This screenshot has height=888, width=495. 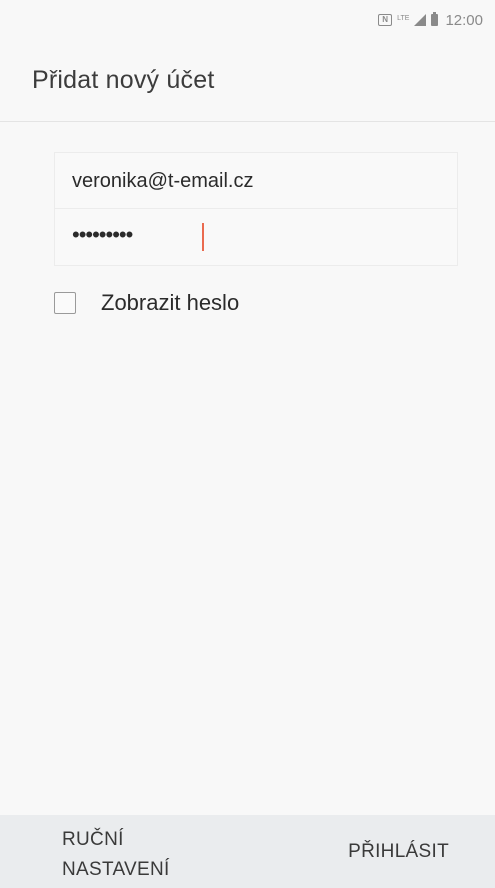 What do you see at coordinates (65, 303) in the screenshot?
I see `show-password-checkbox` at bounding box center [65, 303].